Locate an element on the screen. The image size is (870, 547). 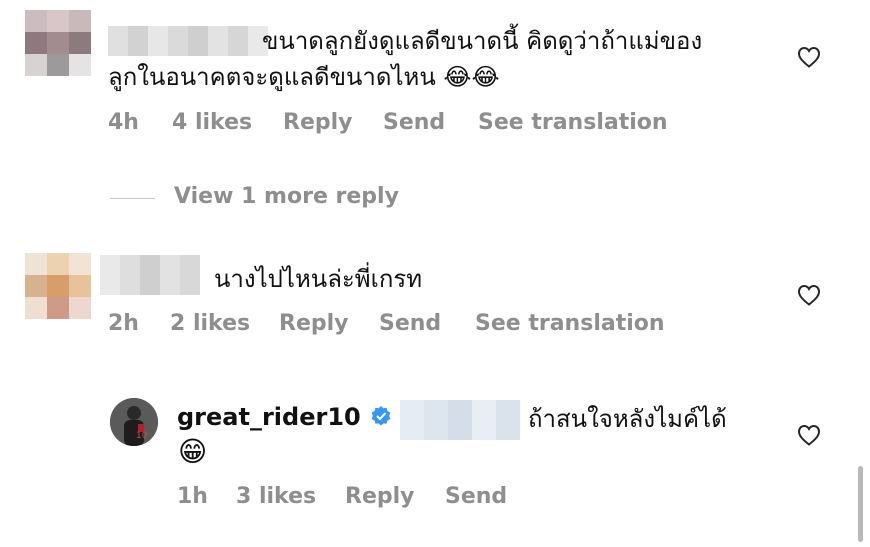
comment-text: นางไปไหนล่ะพี่เกรท is located at coordinates (318, 279).